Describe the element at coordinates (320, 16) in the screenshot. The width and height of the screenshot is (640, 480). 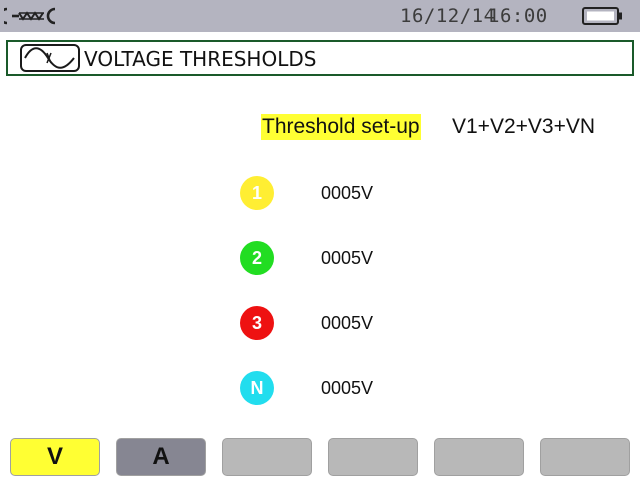
I see `status-bar: 16/12/14 16:00` at that location.